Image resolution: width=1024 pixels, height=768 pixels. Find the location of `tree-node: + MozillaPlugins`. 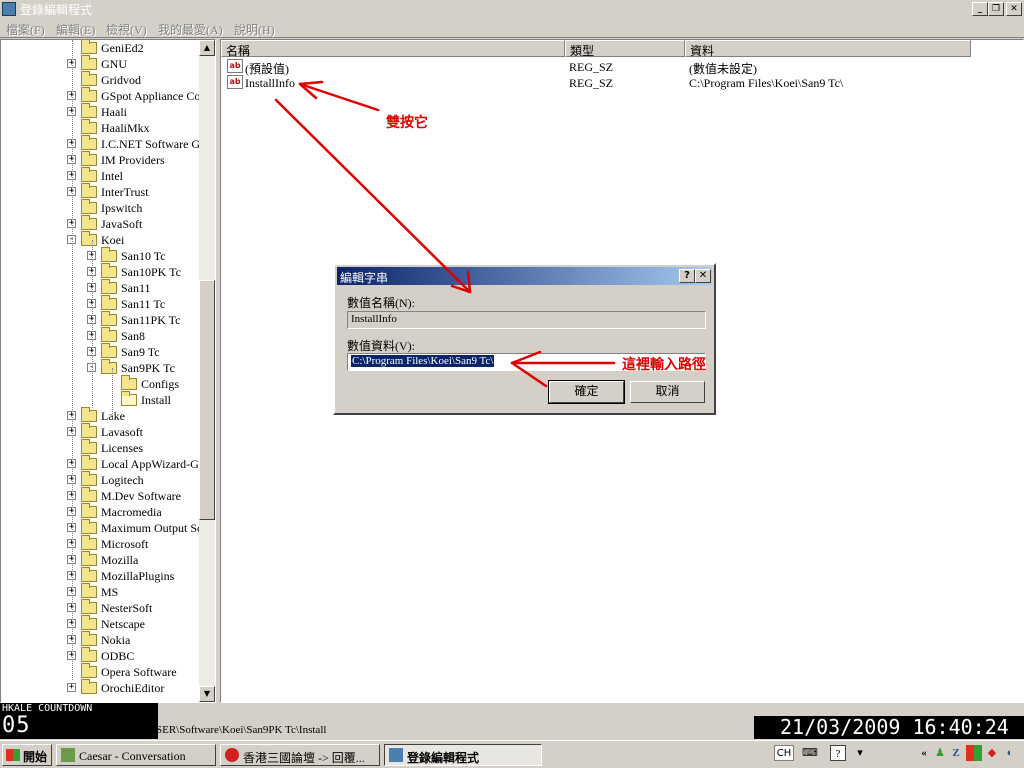

tree-node: + MozillaPlugins is located at coordinates (101, 575).